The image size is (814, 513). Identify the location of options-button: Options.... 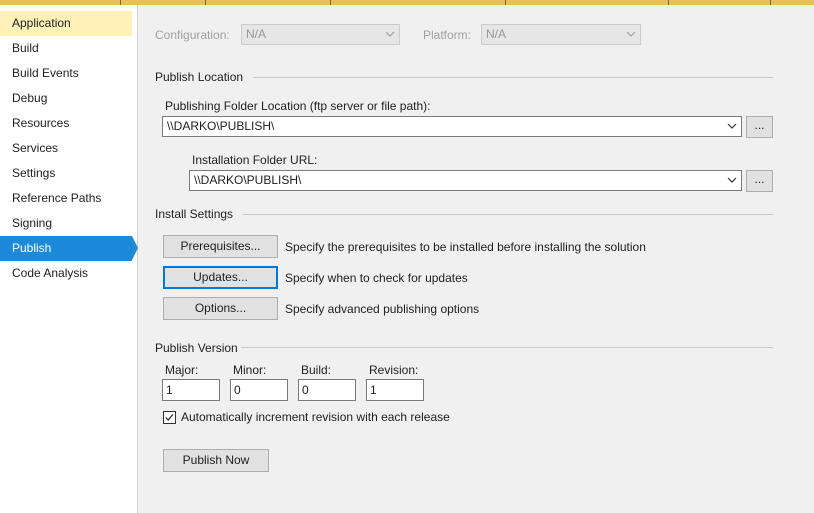
(220, 308).